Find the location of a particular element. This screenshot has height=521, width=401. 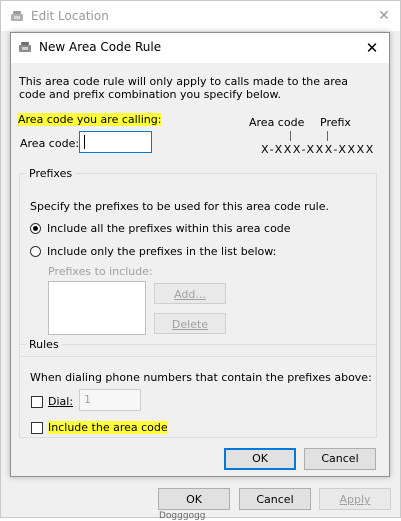

text-caret is located at coordinates (84, 142).